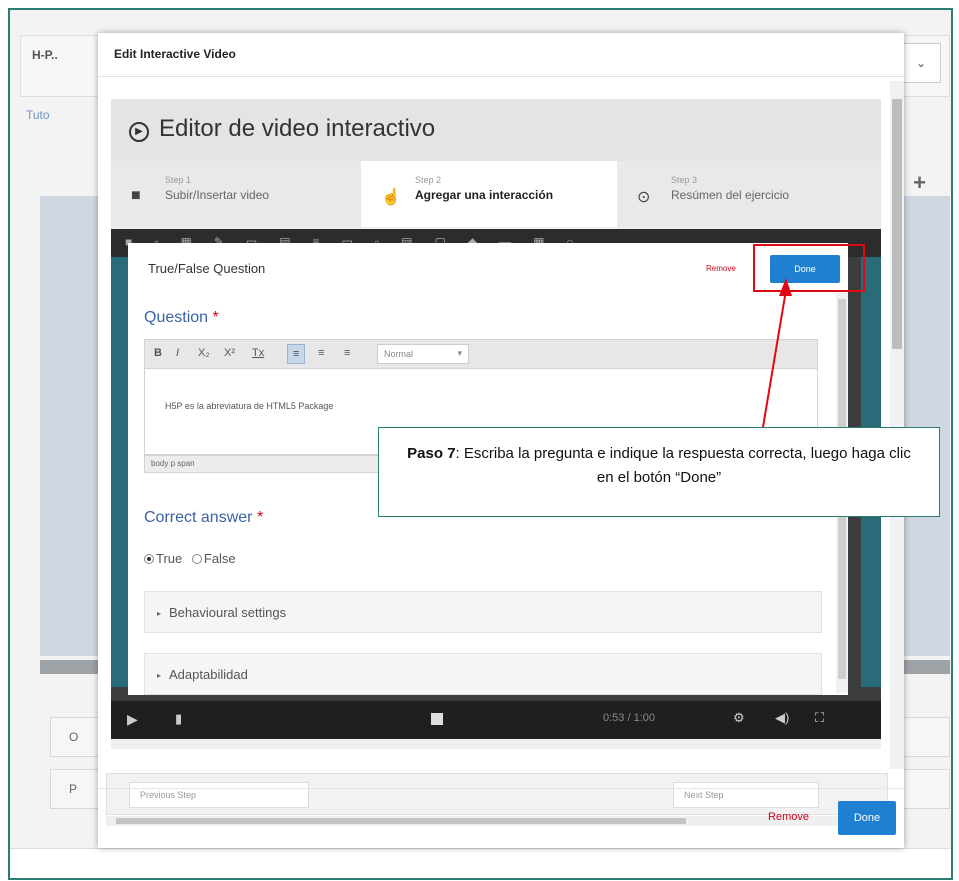  Describe the element at coordinates (399, 354) in the screenshot. I see `format-select-value: Normal` at that location.